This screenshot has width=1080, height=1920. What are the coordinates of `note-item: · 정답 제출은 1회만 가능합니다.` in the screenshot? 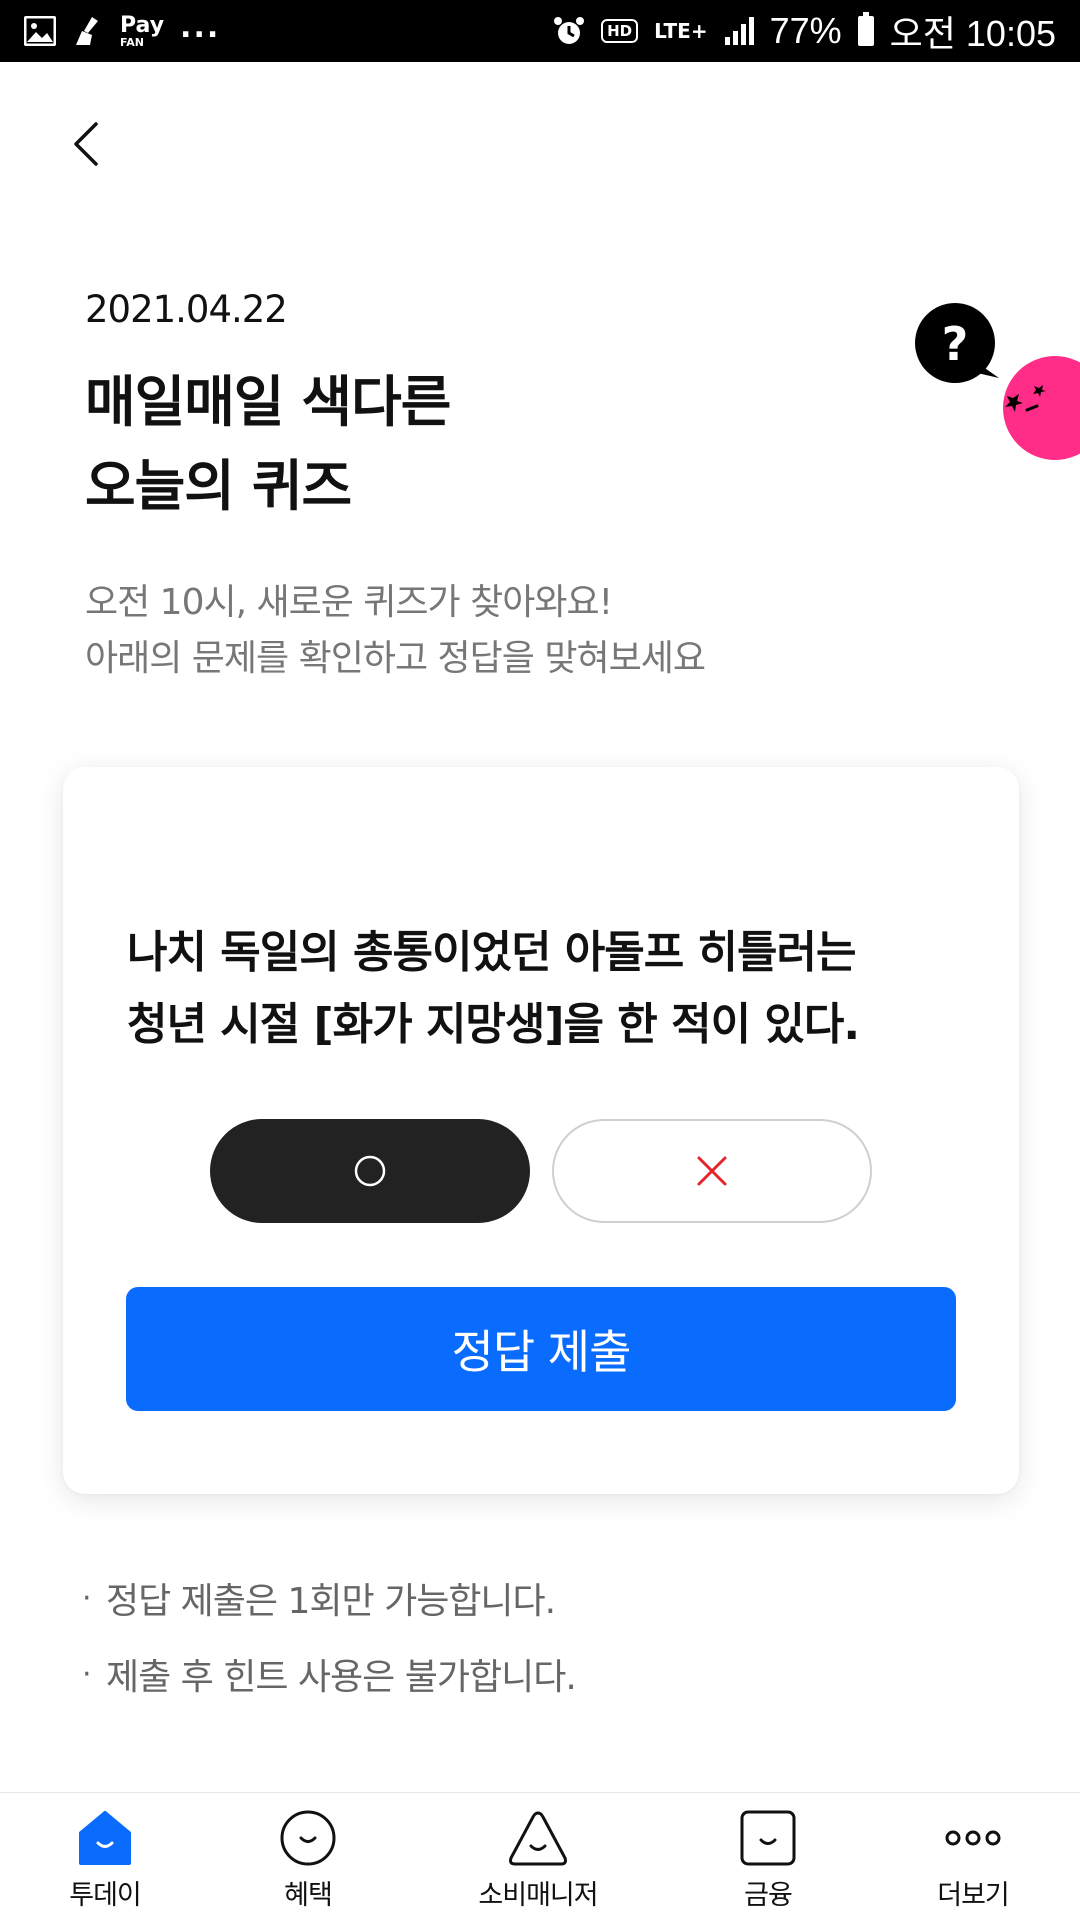 It's located at (329, 1598).